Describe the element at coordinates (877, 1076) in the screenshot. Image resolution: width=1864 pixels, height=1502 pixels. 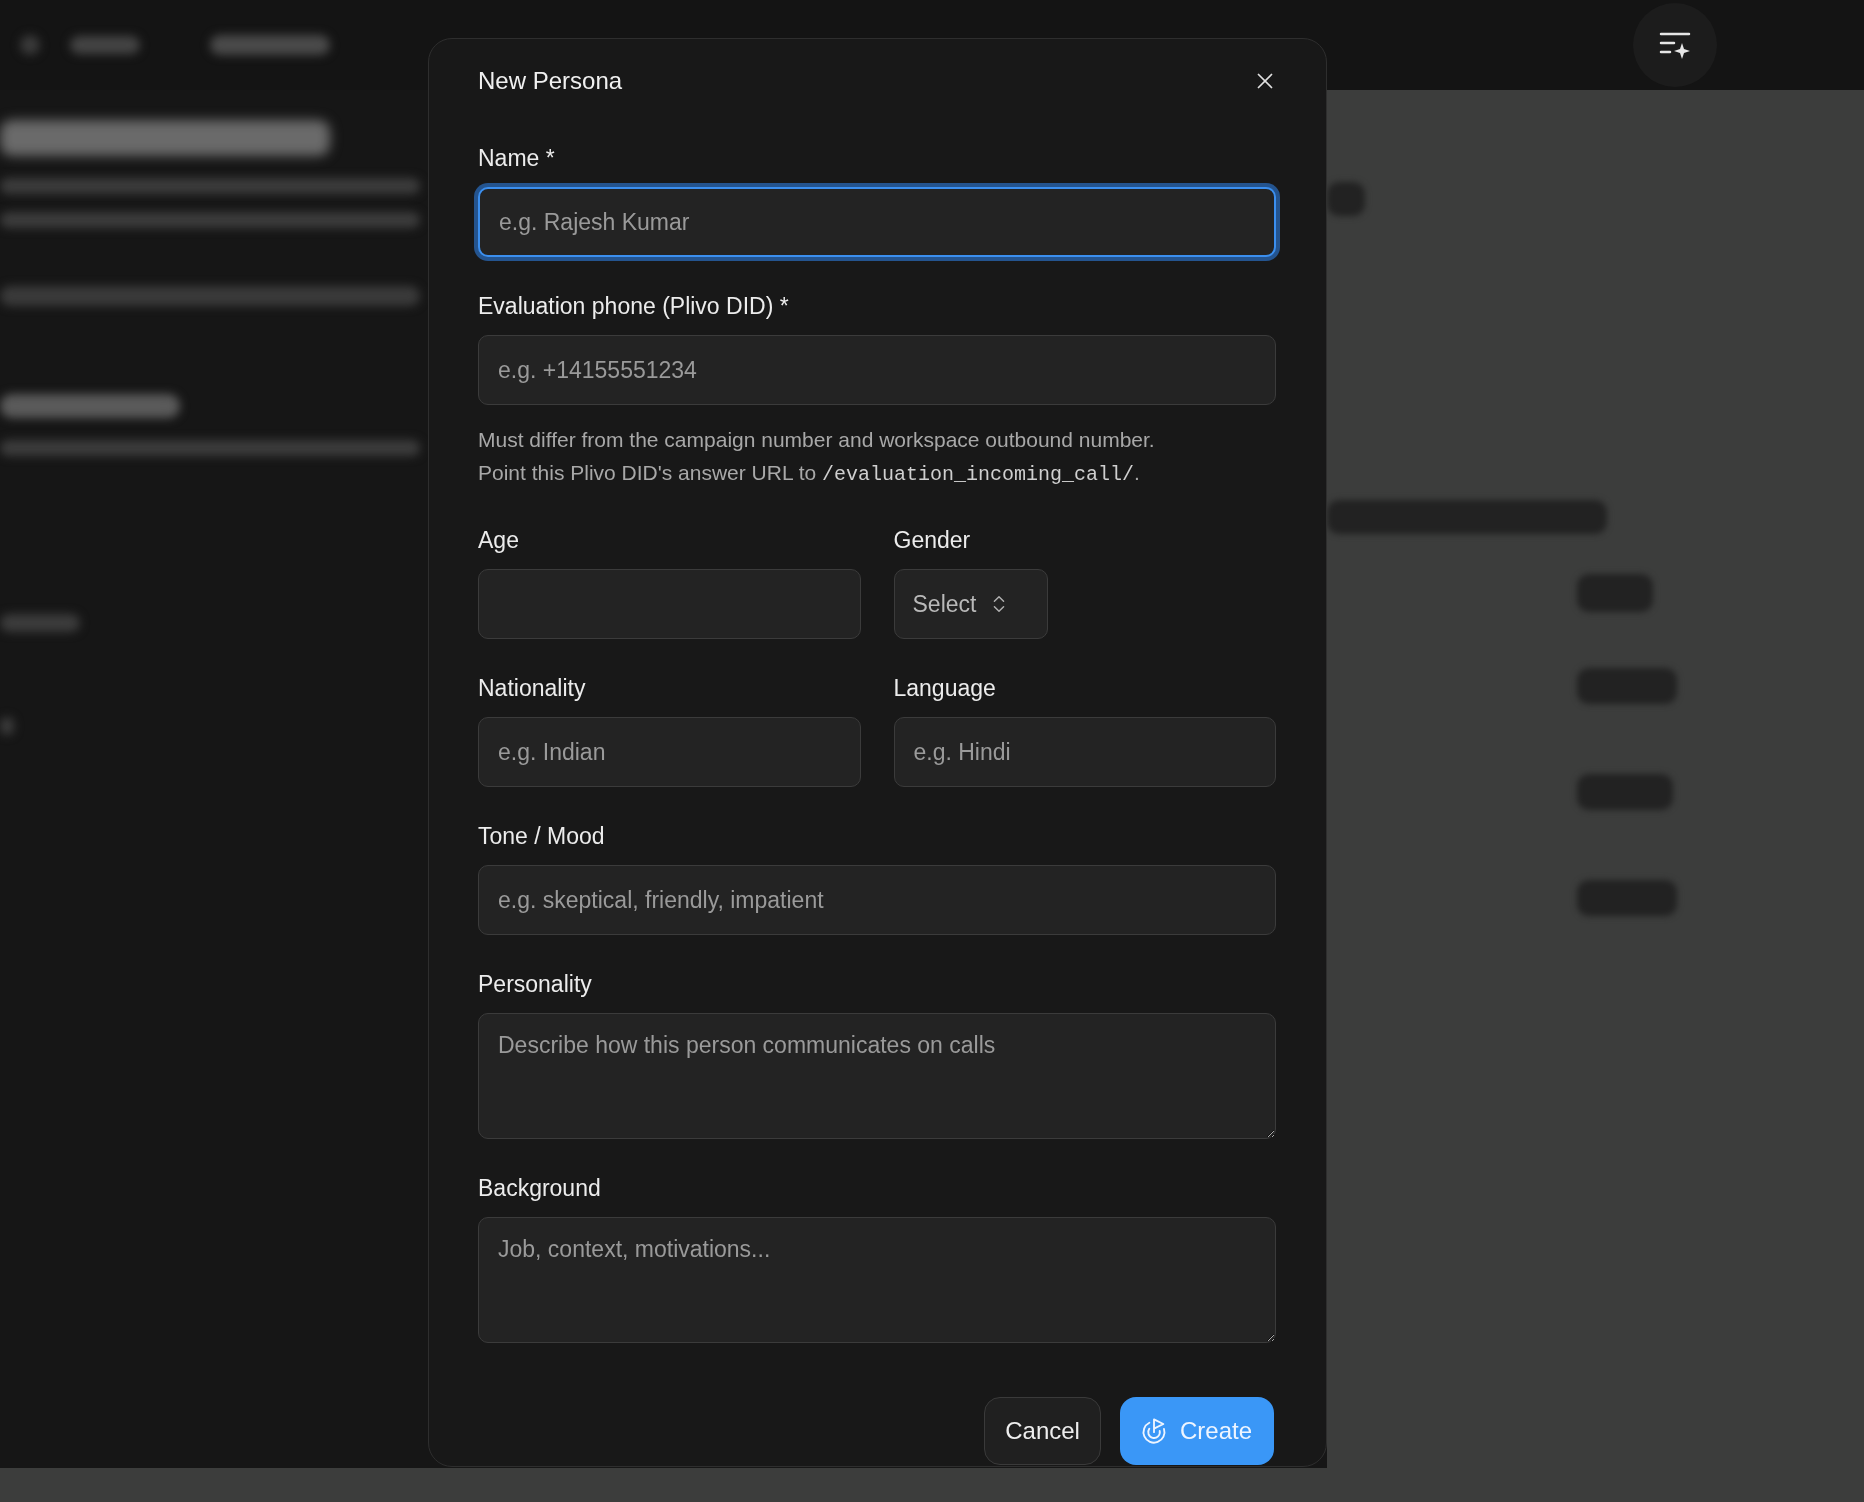
I see `text-area: Describe how this person communicates on calls` at that location.